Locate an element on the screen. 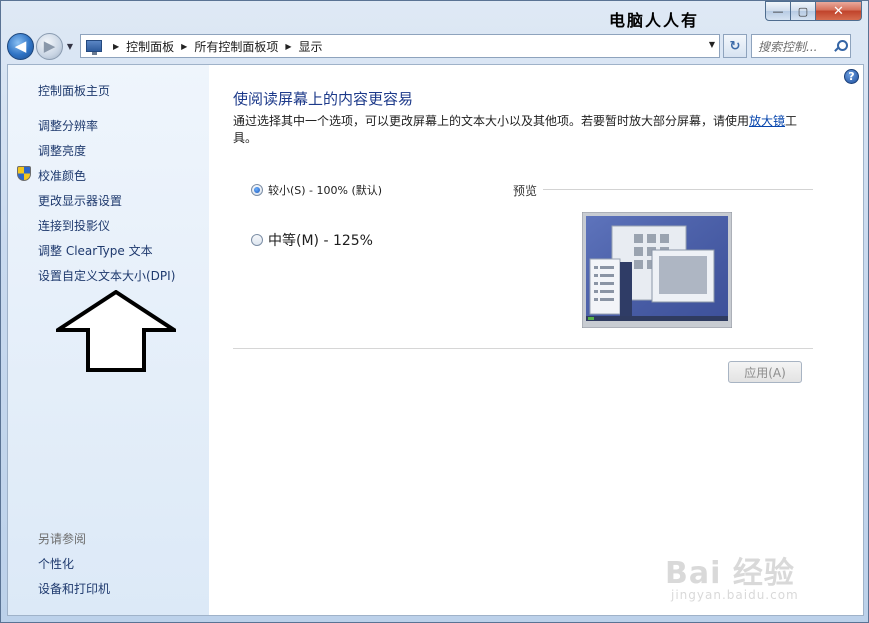 This screenshot has height=623, width=869. baidu-watermark: Bai 经验 jingyan.baidu.com is located at coordinates (732, 575).